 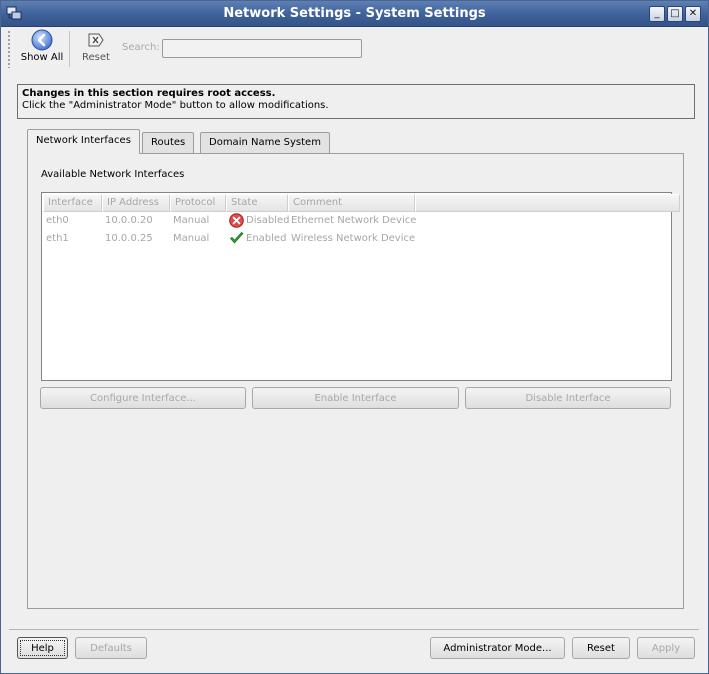 I want to click on toolbar: Show All Reset Search:, so click(x=354, y=49).